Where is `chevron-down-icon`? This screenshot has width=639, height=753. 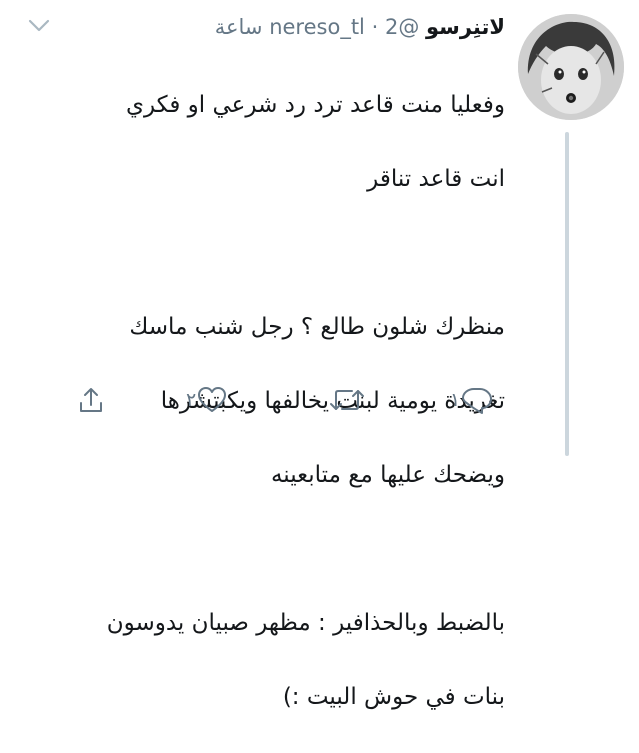
chevron-down-icon is located at coordinates (39, 25).